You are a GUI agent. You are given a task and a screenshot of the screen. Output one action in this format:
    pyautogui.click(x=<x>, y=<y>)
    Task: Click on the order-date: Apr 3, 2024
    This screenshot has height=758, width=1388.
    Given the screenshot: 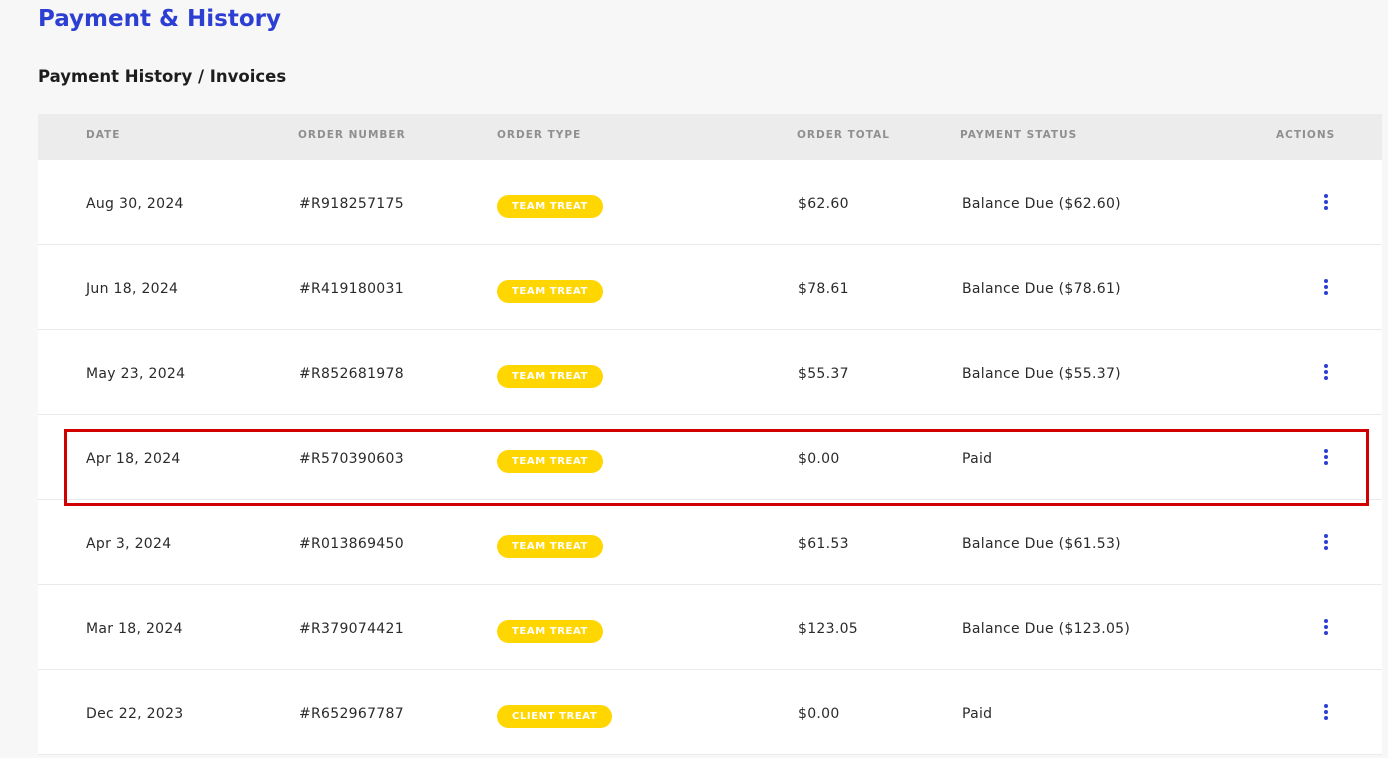 What is the action you would take?
    pyautogui.click(x=129, y=544)
    